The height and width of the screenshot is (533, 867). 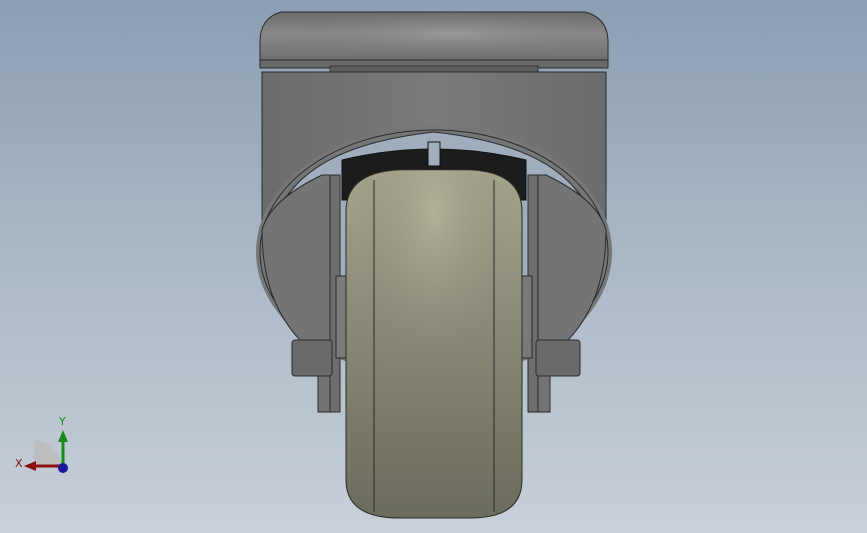 What do you see at coordinates (434, 344) in the screenshot?
I see `wheel-tire` at bounding box center [434, 344].